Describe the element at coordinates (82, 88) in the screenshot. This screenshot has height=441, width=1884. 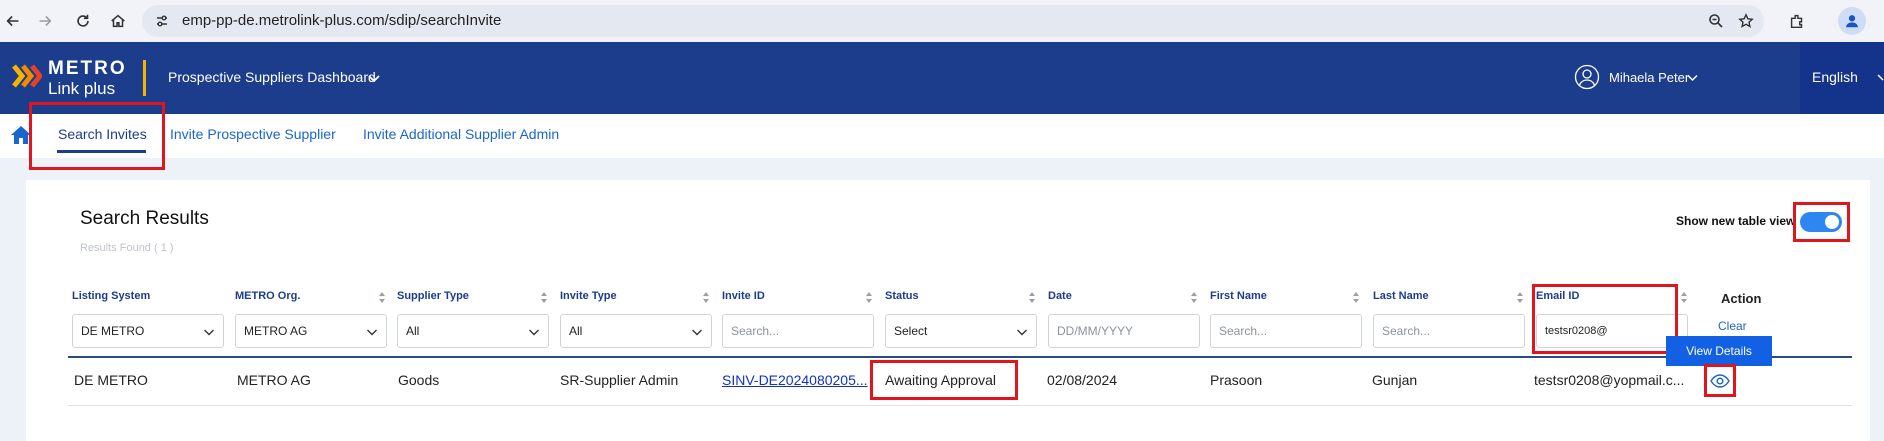
I see `brand-subtitle: Link plus` at that location.